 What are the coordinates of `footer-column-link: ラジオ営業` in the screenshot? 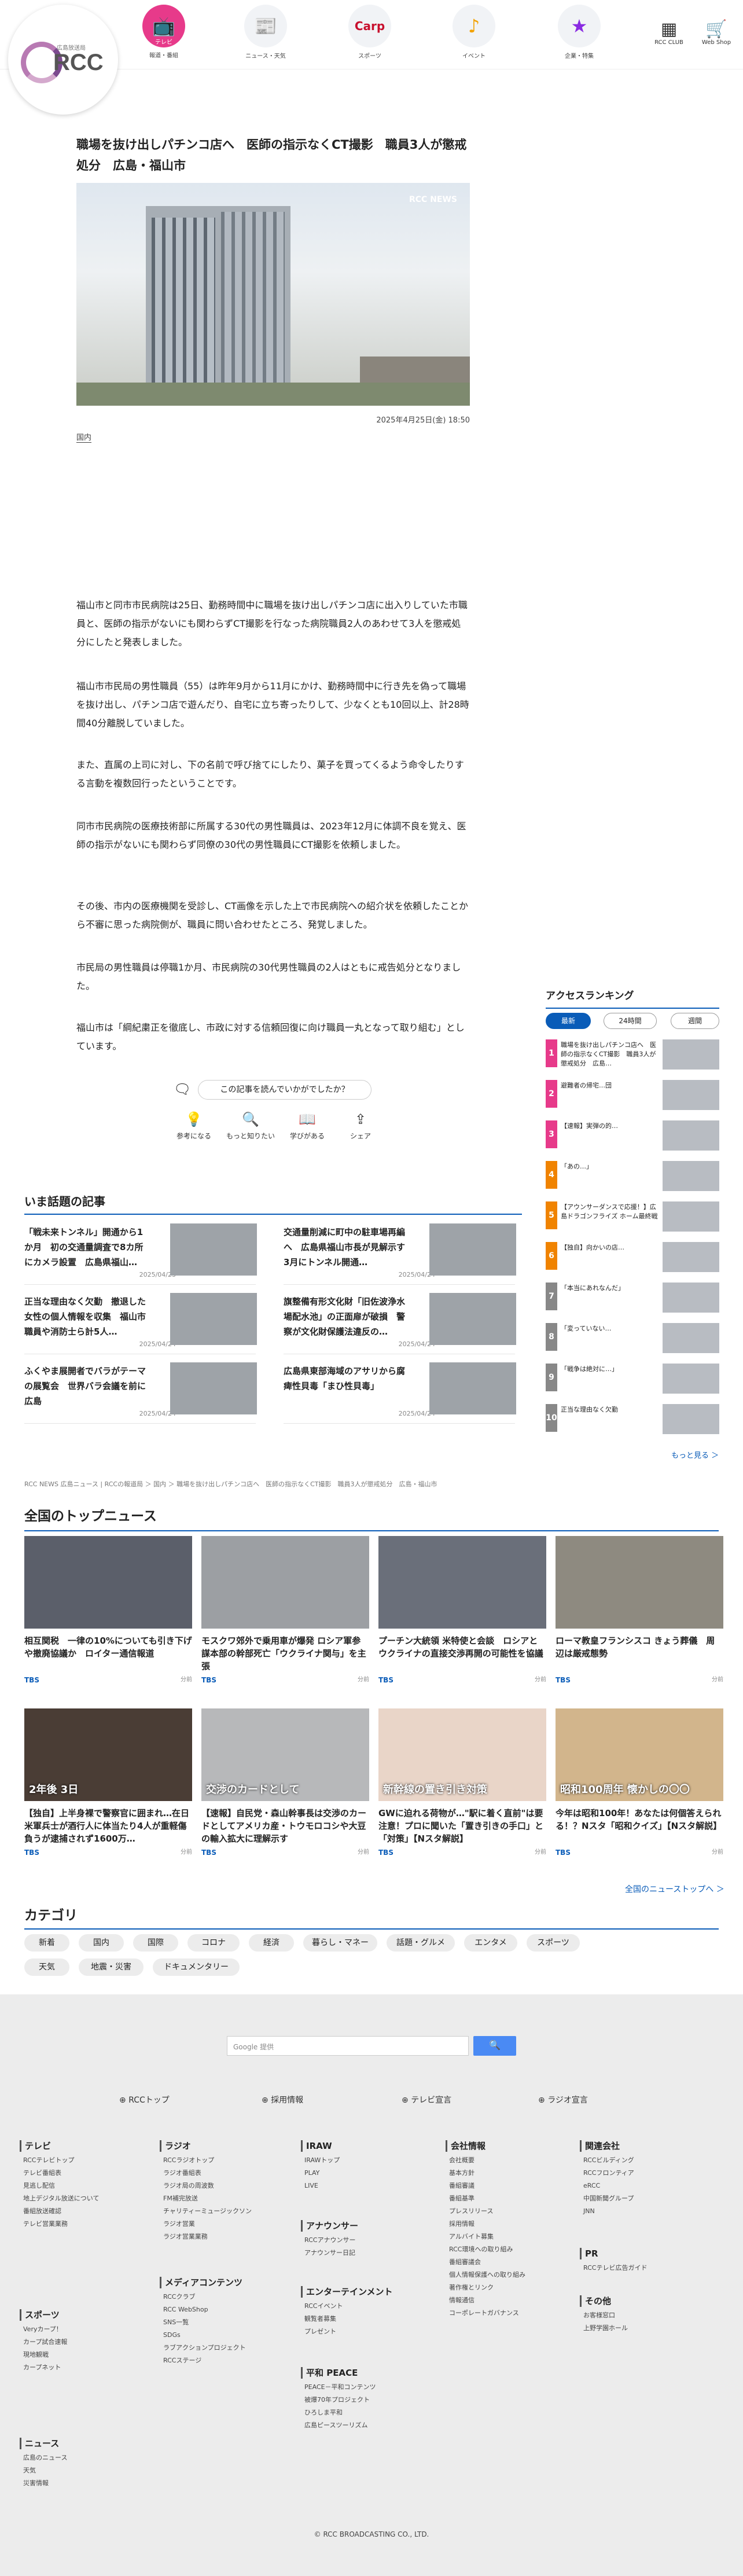 It's located at (226, 2224).